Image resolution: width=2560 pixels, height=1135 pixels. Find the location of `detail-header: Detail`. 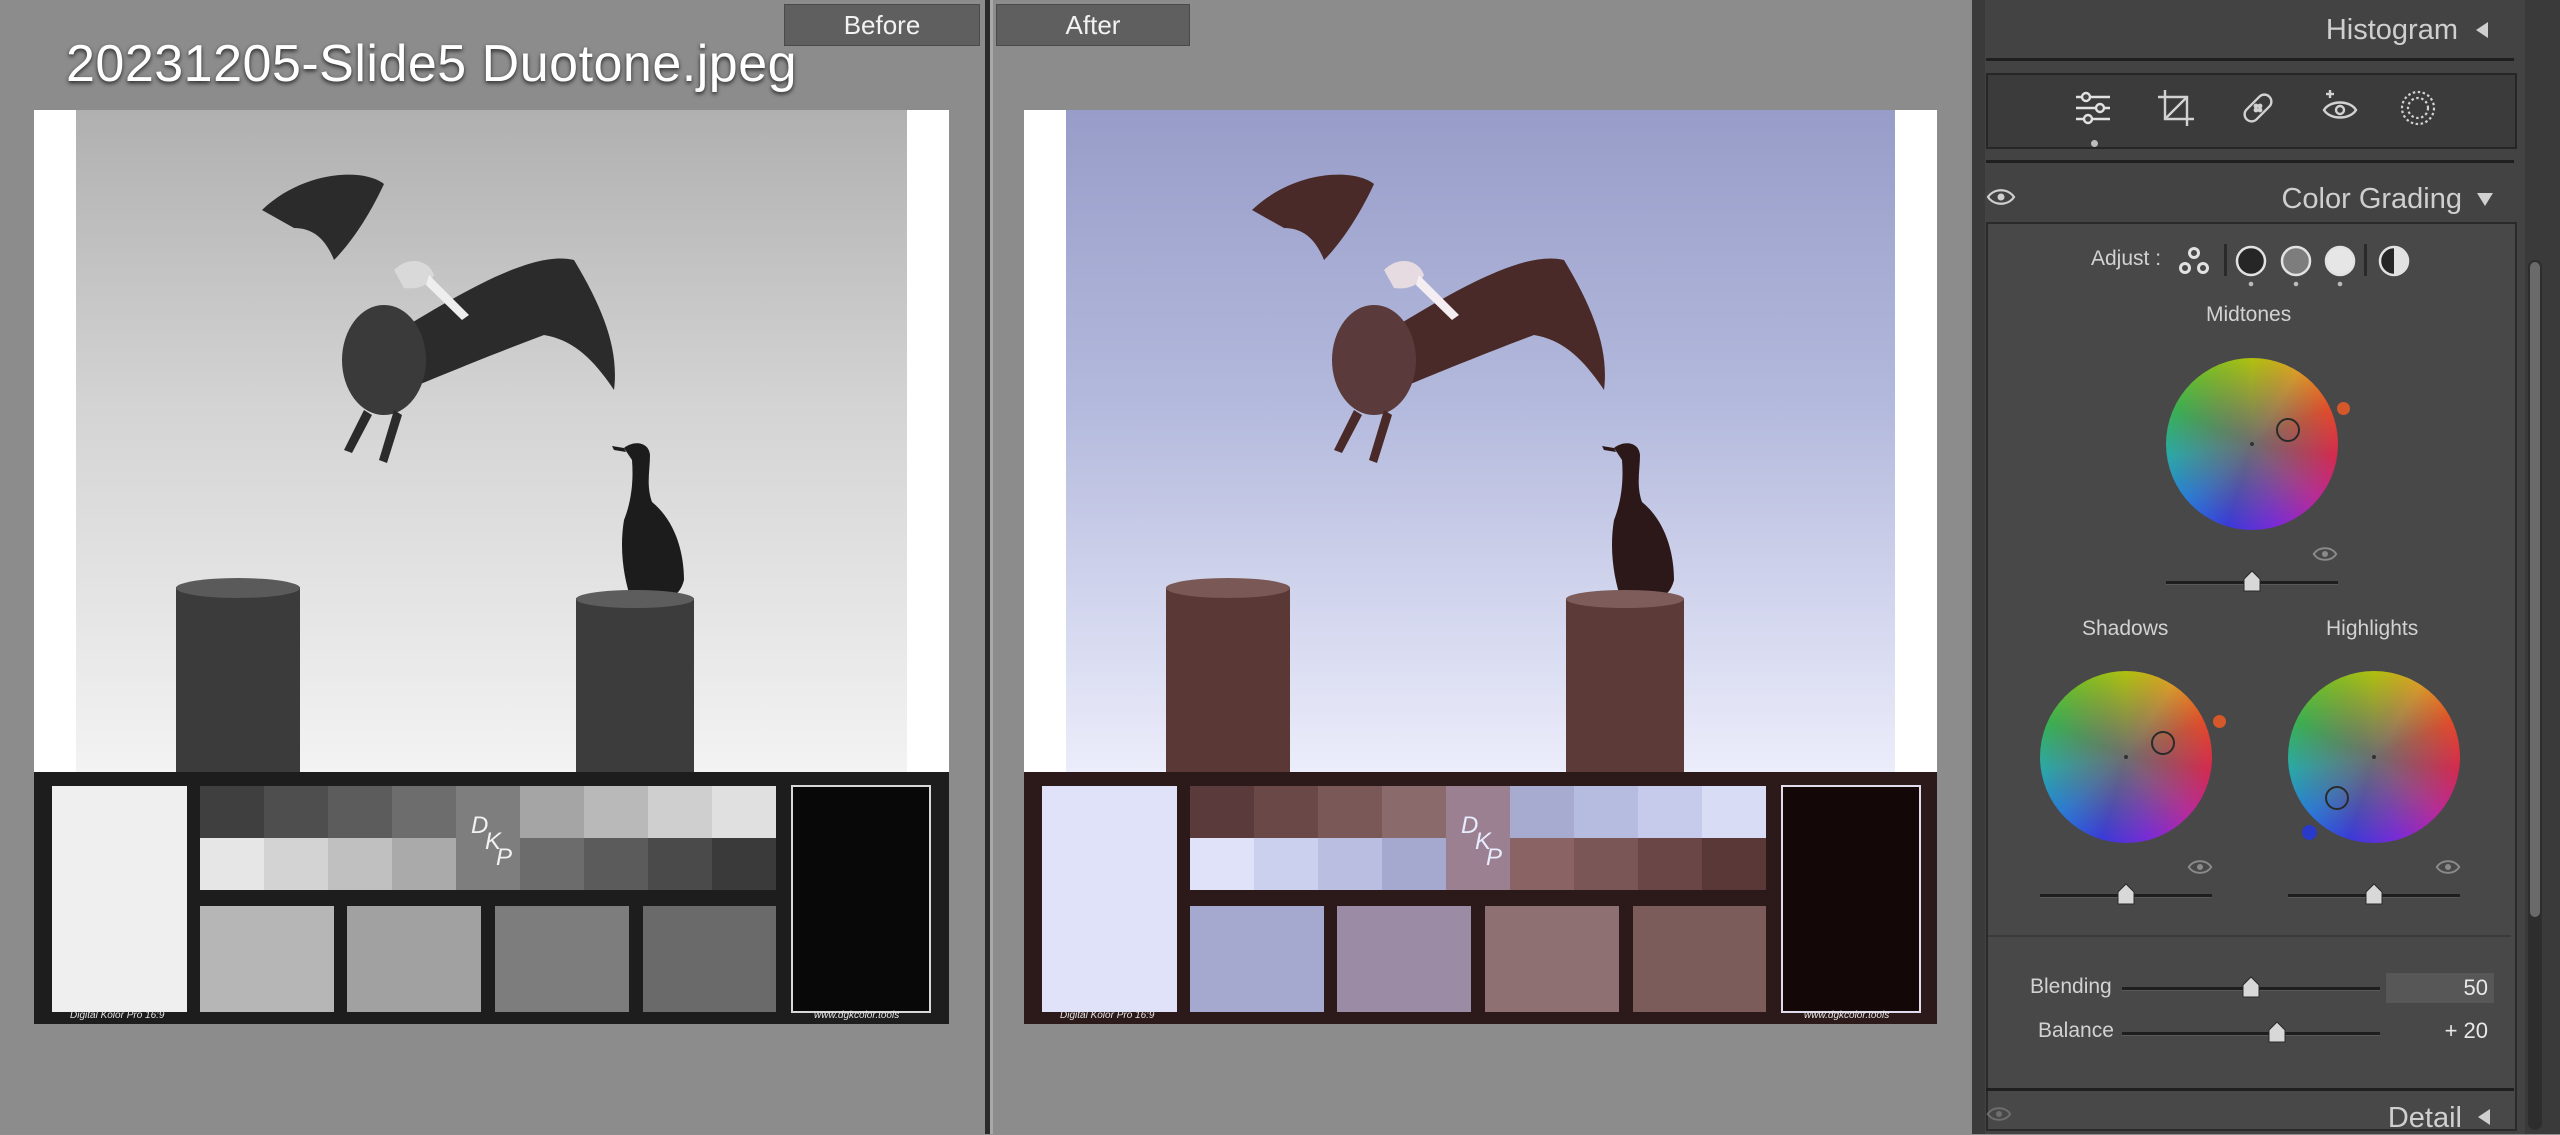

detail-header: Detail is located at coordinates (2250, 1114).